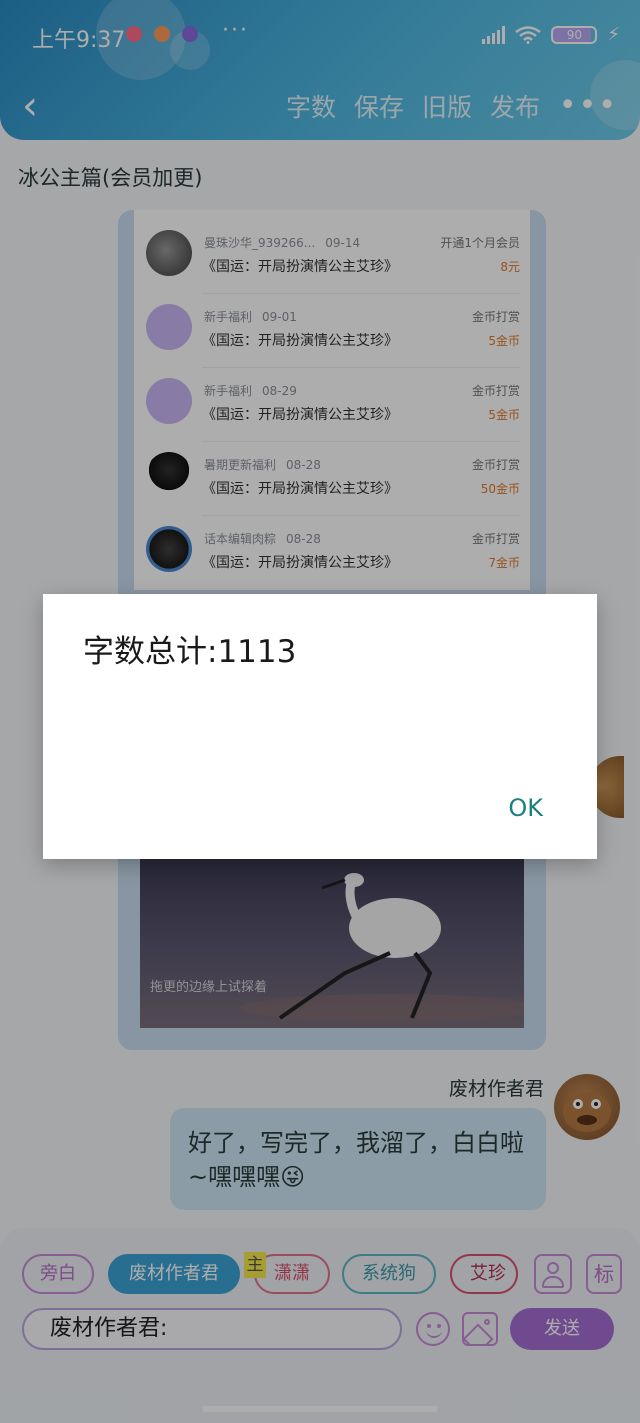 The image size is (640, 1423). I want to click on dialog-title: 字数总计:1113, so click(190, 652).